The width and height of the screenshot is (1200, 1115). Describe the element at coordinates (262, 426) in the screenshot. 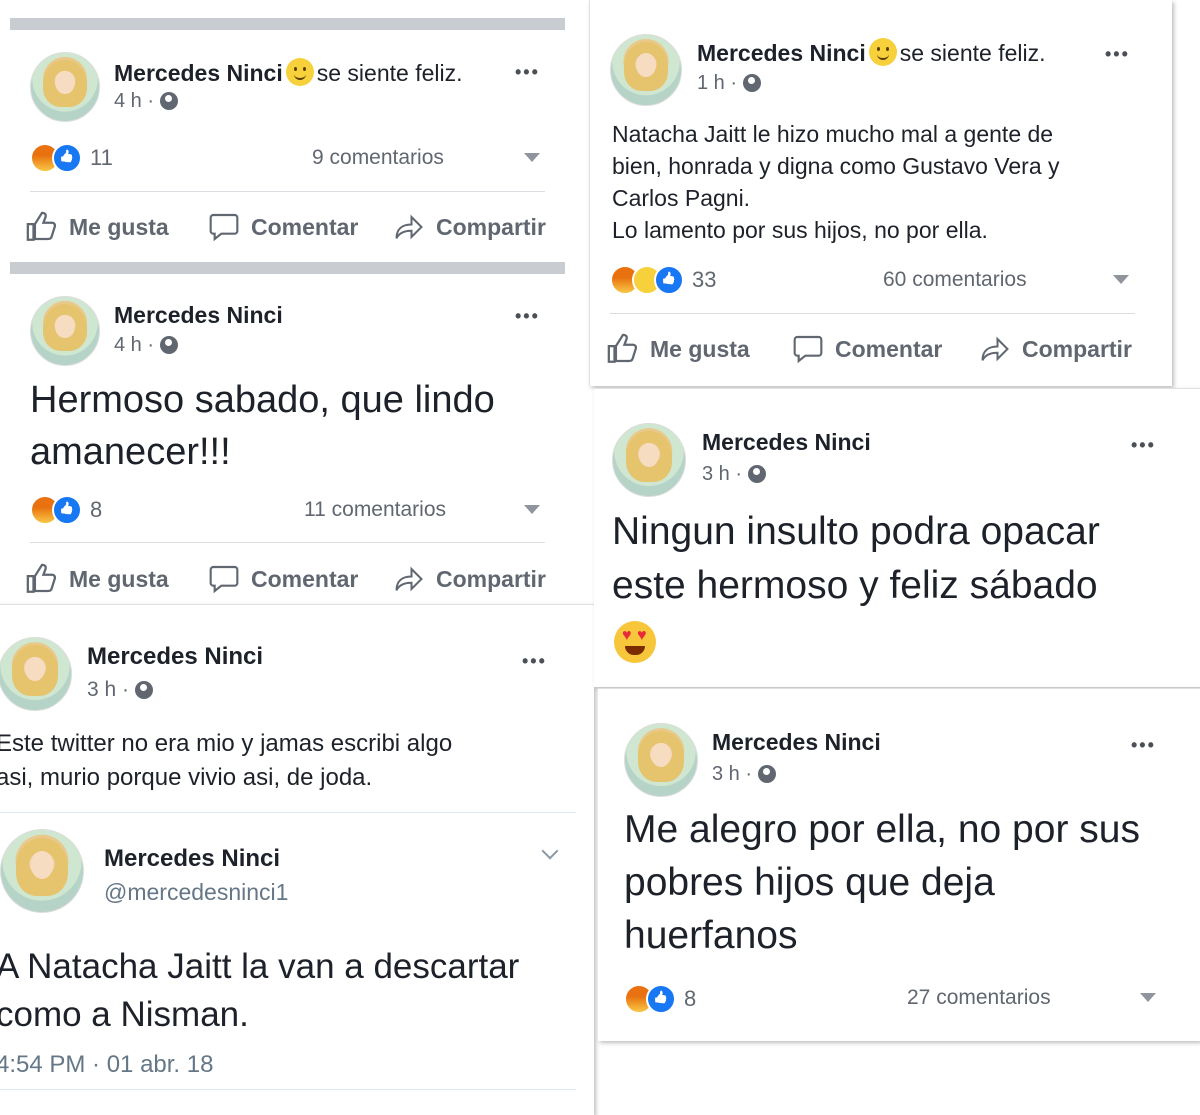

I see `post-text: Hermoso sabado, que lindo amanecer!!!` at that location.